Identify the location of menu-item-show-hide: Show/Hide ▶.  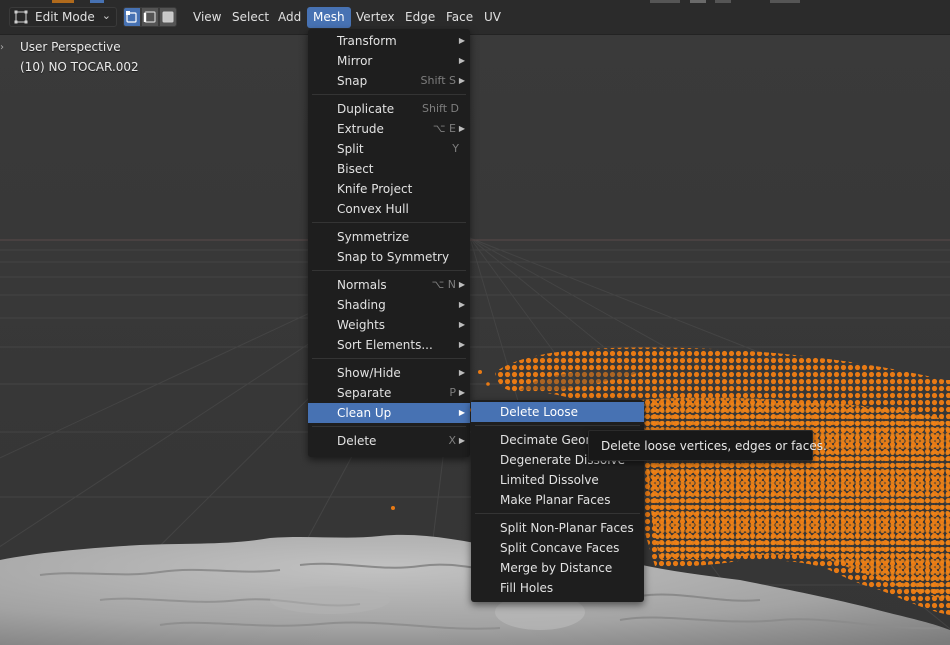
(389, 373).